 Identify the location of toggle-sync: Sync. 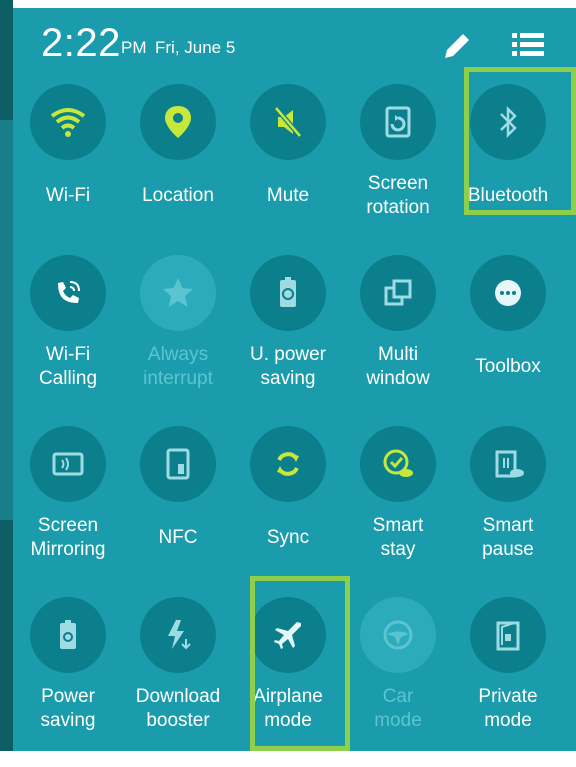
(288, 511).